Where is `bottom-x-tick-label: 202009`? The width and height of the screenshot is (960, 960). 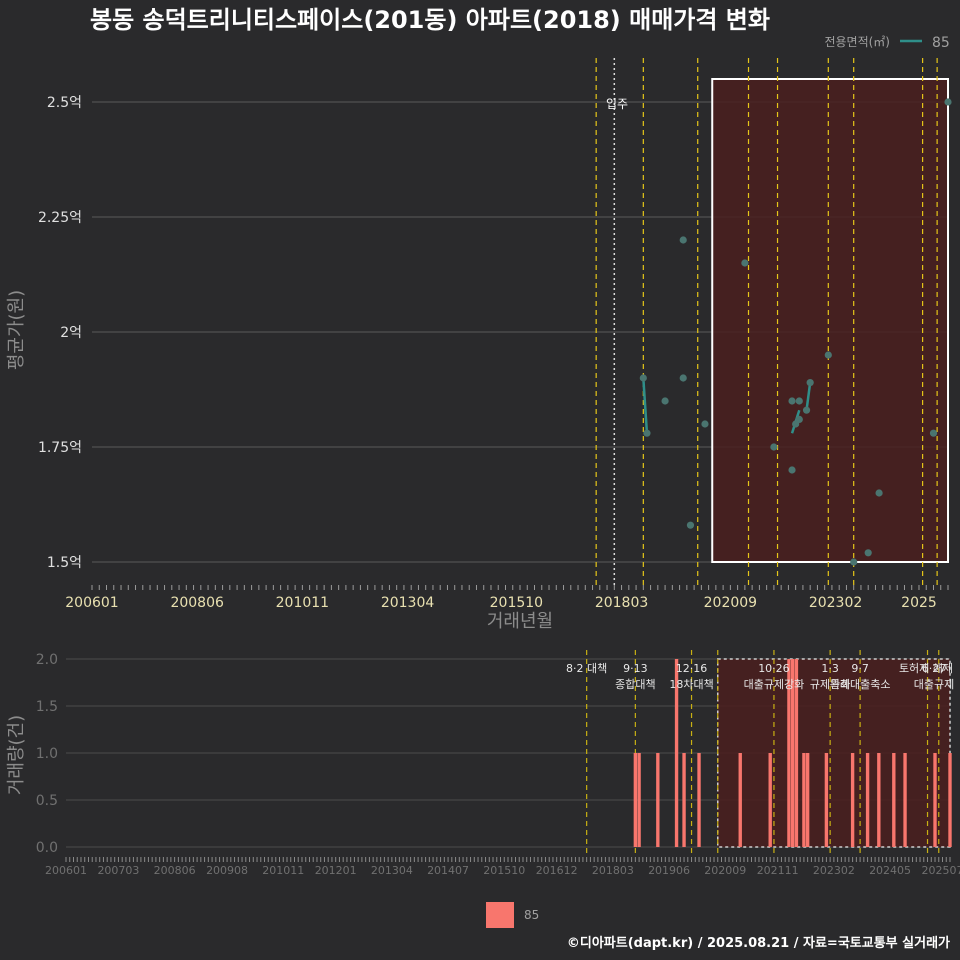
bottom-x-tick-label: 202009 is located at coordinates (725, 870).